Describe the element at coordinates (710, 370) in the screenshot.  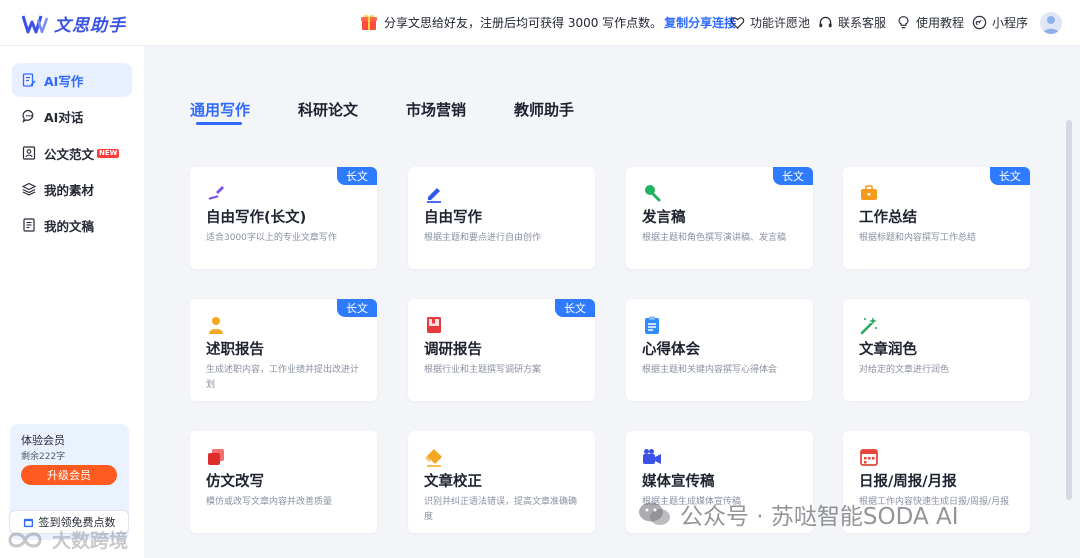
I see `card-description: 根据主题和关键内容撰写心得体会` at that location.